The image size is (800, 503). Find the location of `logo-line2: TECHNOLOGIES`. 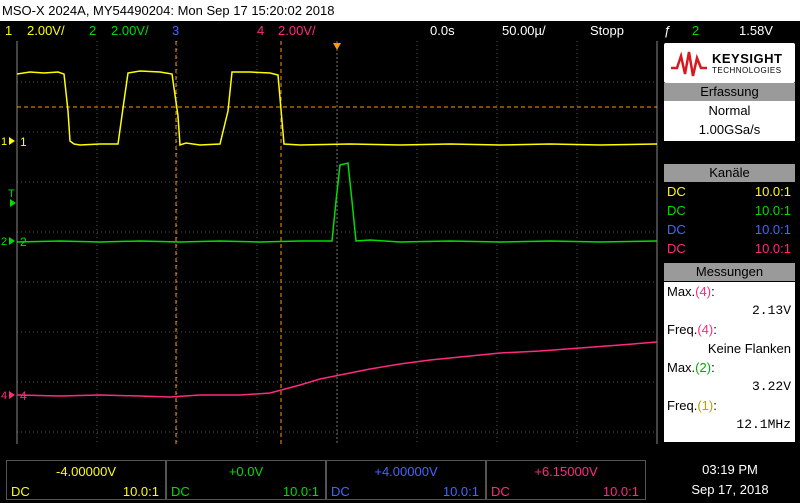

logo-line2: TECHNOLOGIES is located at coordinates (747, 70).